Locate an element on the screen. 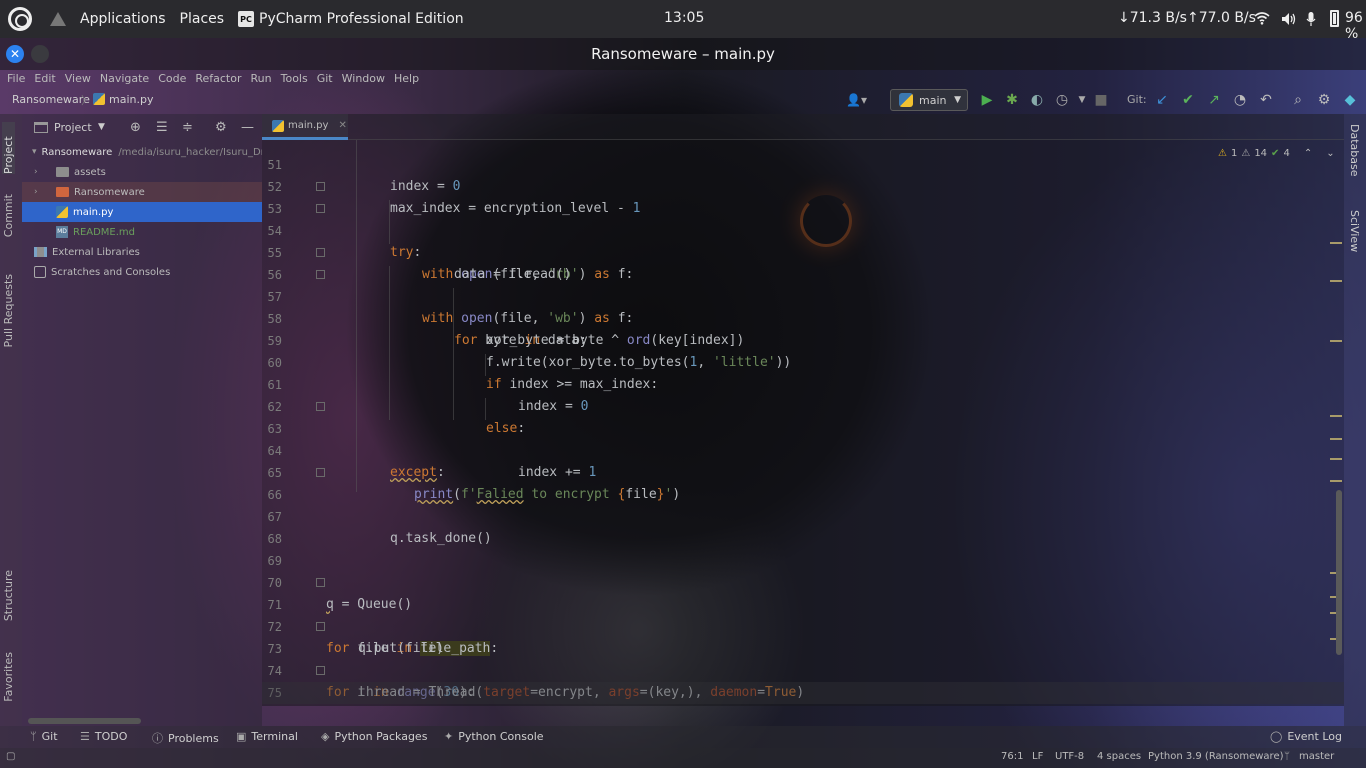 Image resolution: width=1366 pixels, height=768 pixels. tree-item-external-libraries: External Libraries is located at coordinates (142, 252).